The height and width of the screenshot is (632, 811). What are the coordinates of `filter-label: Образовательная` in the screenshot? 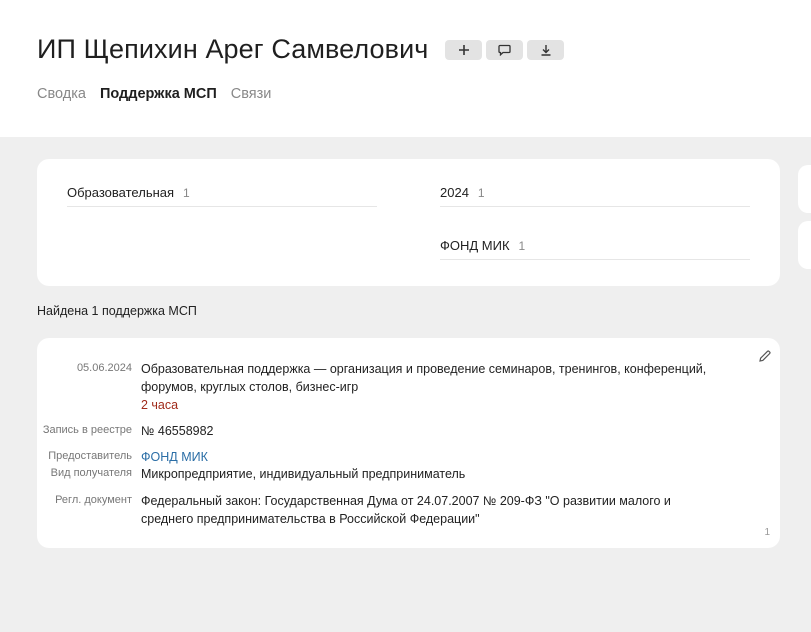 It's located at (121, 192).